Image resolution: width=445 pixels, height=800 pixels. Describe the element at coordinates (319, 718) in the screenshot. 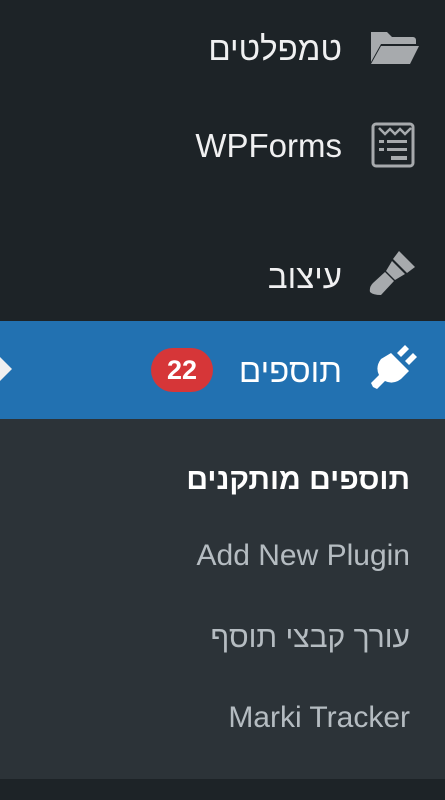

I see `submenu-marki-tracker: Marki Tracker` at that location.